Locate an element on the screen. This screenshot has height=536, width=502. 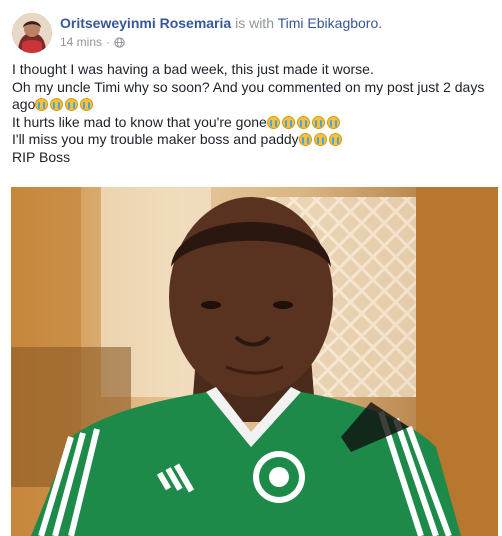
author-avatar is located at coordinates (32, 33).